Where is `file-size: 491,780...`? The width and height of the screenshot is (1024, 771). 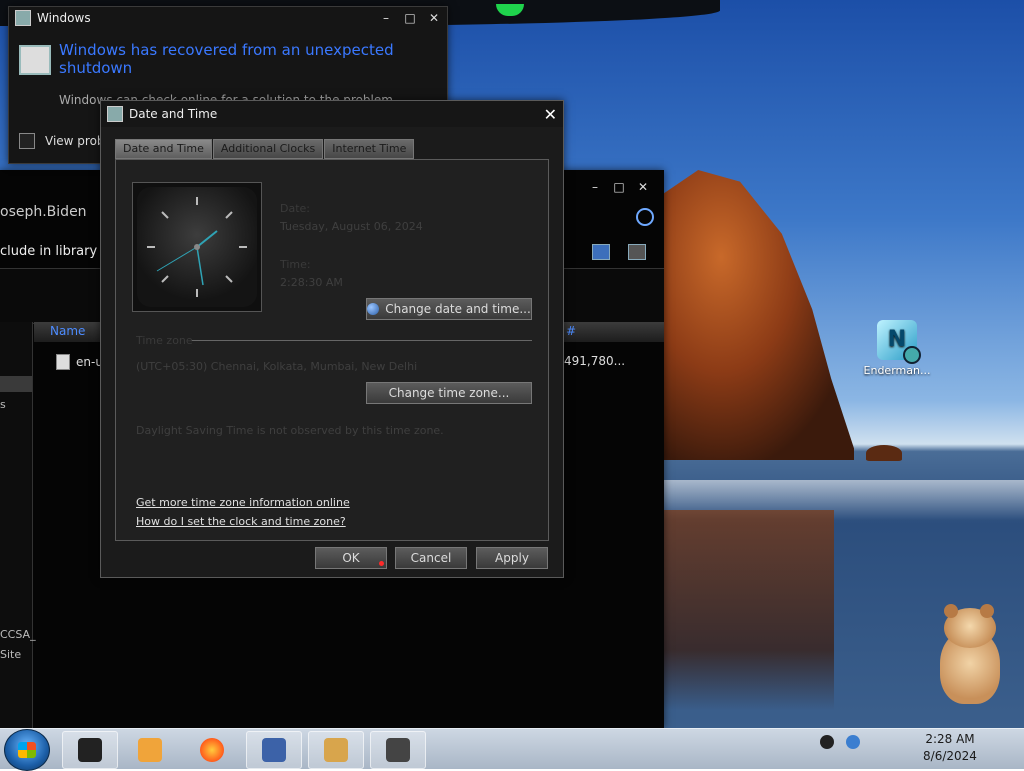 file-size: 491,780... is located at coordinates (595, 361).